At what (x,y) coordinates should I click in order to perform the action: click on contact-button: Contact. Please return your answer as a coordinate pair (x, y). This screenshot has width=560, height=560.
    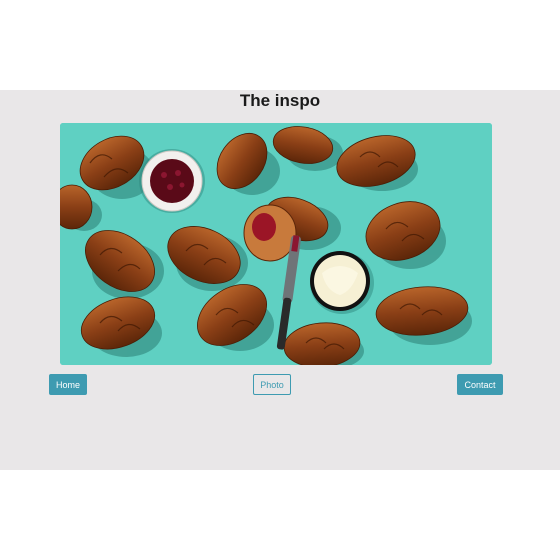
    Looking at the image, I should click on (480, 384).